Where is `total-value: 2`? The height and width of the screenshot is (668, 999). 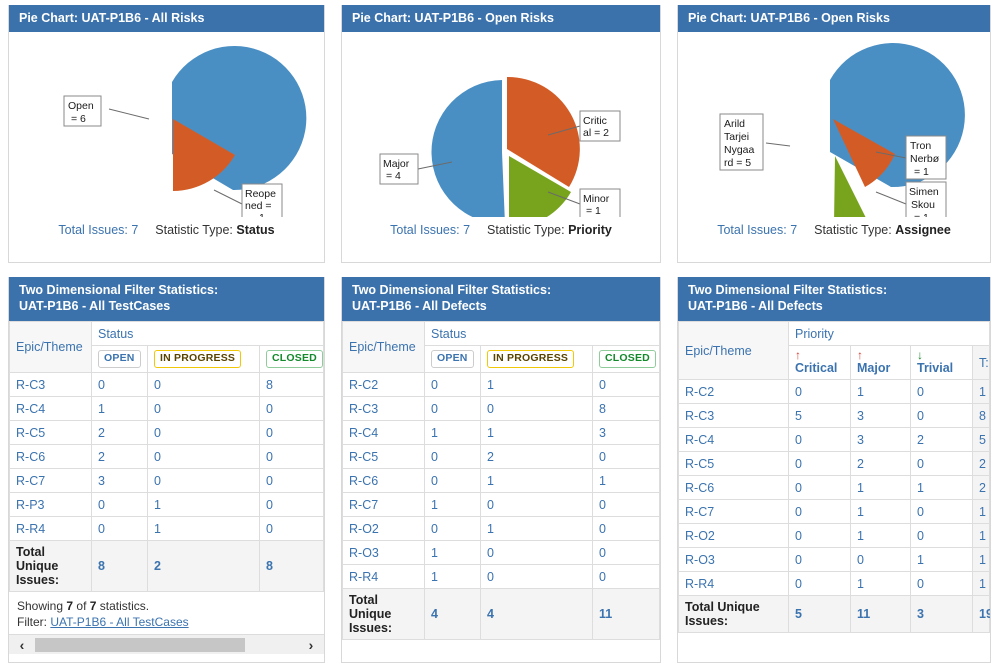 total-value: 2 is located at coordinates (203, 566).